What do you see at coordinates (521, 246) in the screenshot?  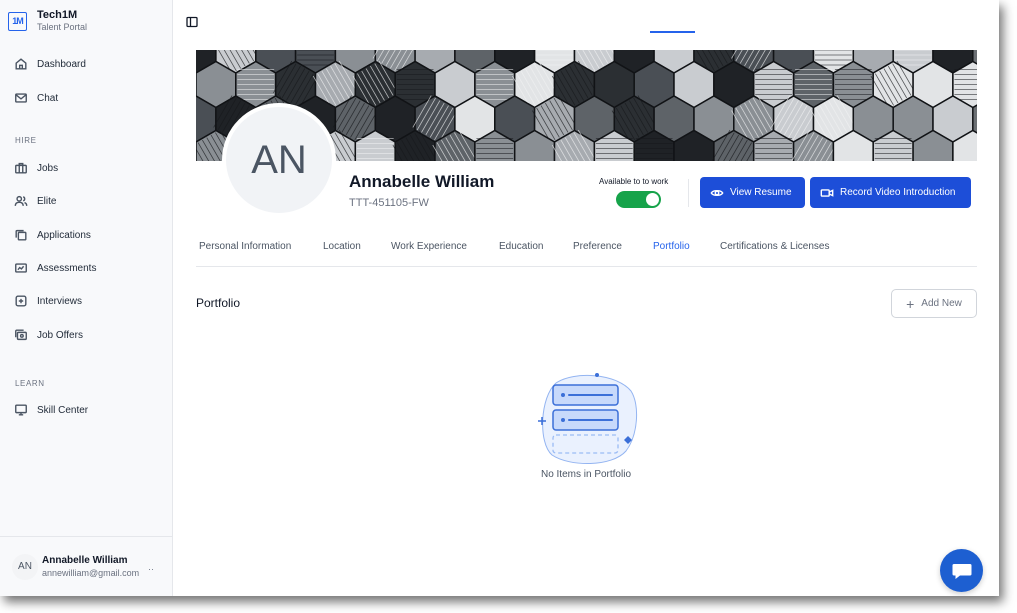 I see `tab-education: Education` at bounding box center [521, 246].